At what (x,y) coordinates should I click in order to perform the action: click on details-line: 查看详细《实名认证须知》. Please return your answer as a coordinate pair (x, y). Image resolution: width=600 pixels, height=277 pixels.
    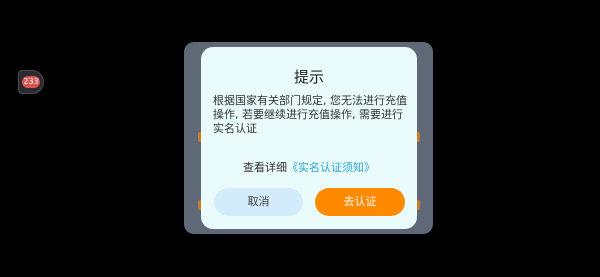
    Looking at the image, I should click on (309, 167).